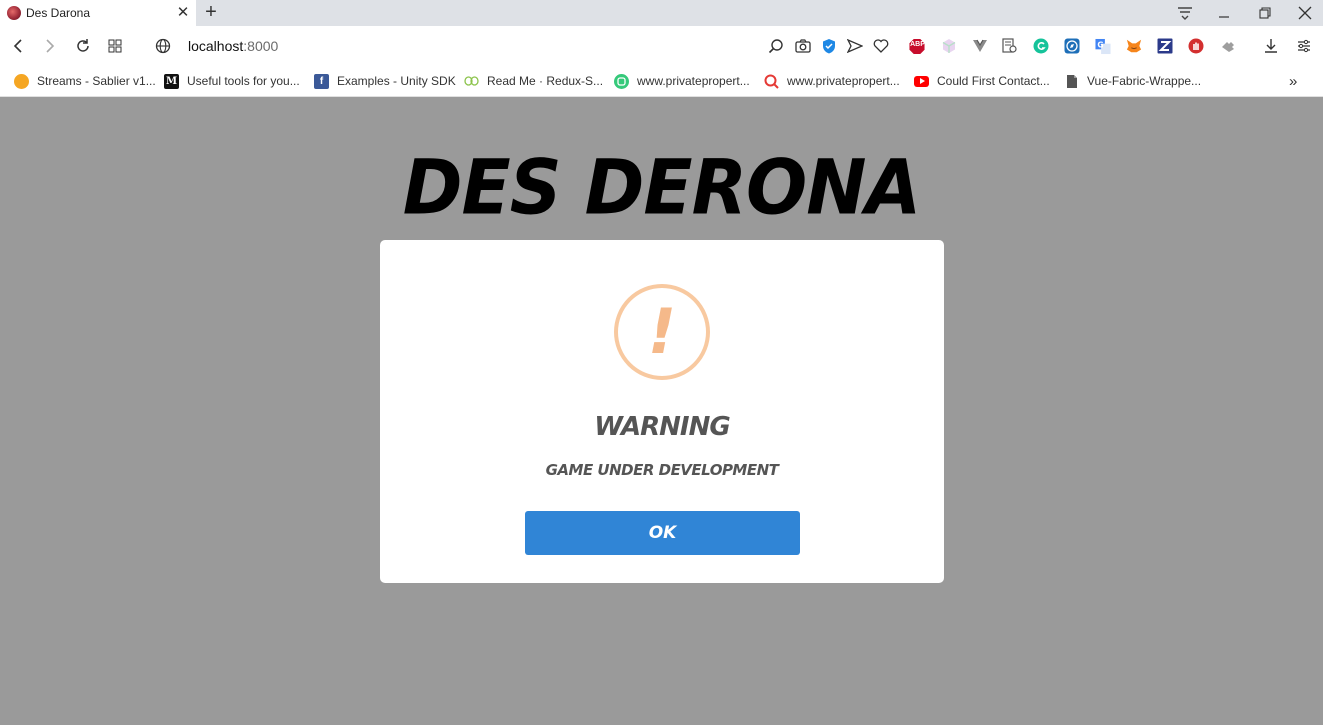  Describe the element at coordinates (396, 81) in the screenshot. I see `bookmark-label: Examples - Unity SDK` at that location.